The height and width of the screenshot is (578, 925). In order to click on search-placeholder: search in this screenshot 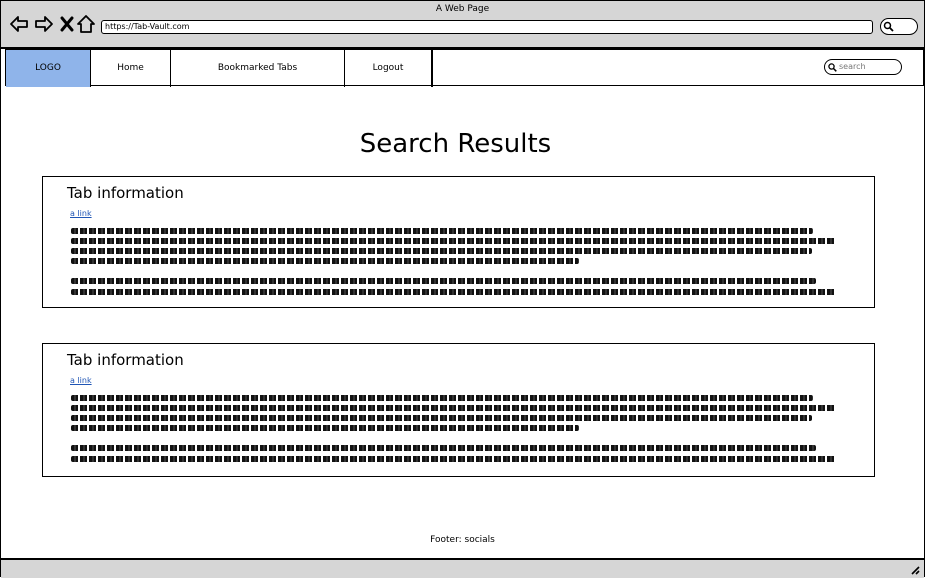, I will do `click(852, 66)`.